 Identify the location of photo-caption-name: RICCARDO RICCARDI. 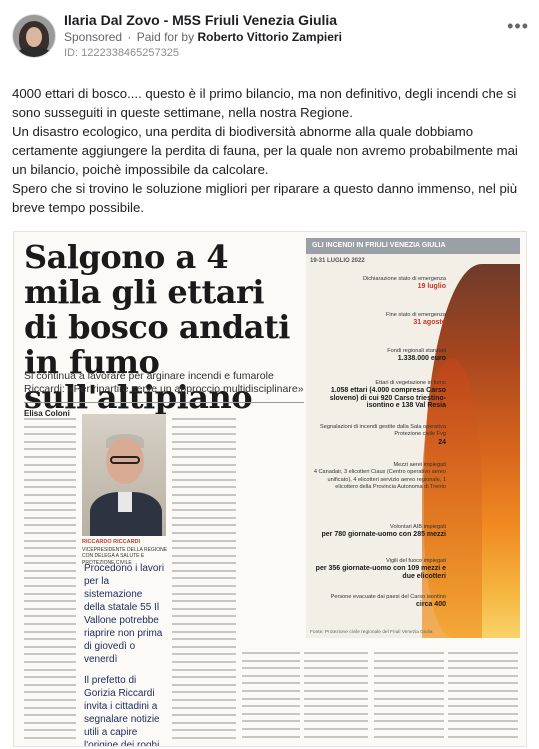
(111, 542).